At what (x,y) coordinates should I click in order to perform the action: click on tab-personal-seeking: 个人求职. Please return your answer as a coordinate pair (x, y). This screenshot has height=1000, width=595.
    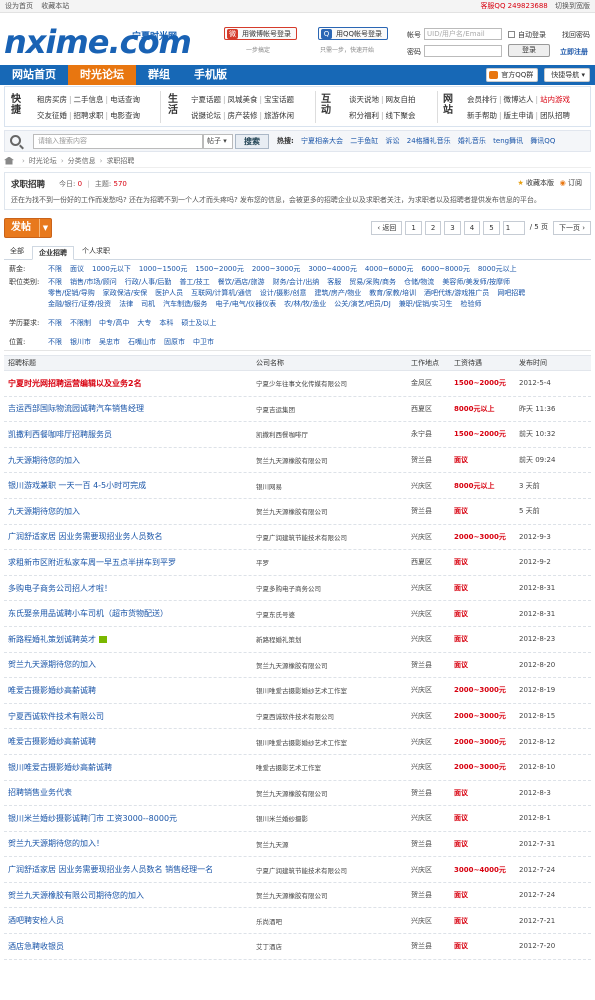
    Looking at the image, I should click on (96, 252).